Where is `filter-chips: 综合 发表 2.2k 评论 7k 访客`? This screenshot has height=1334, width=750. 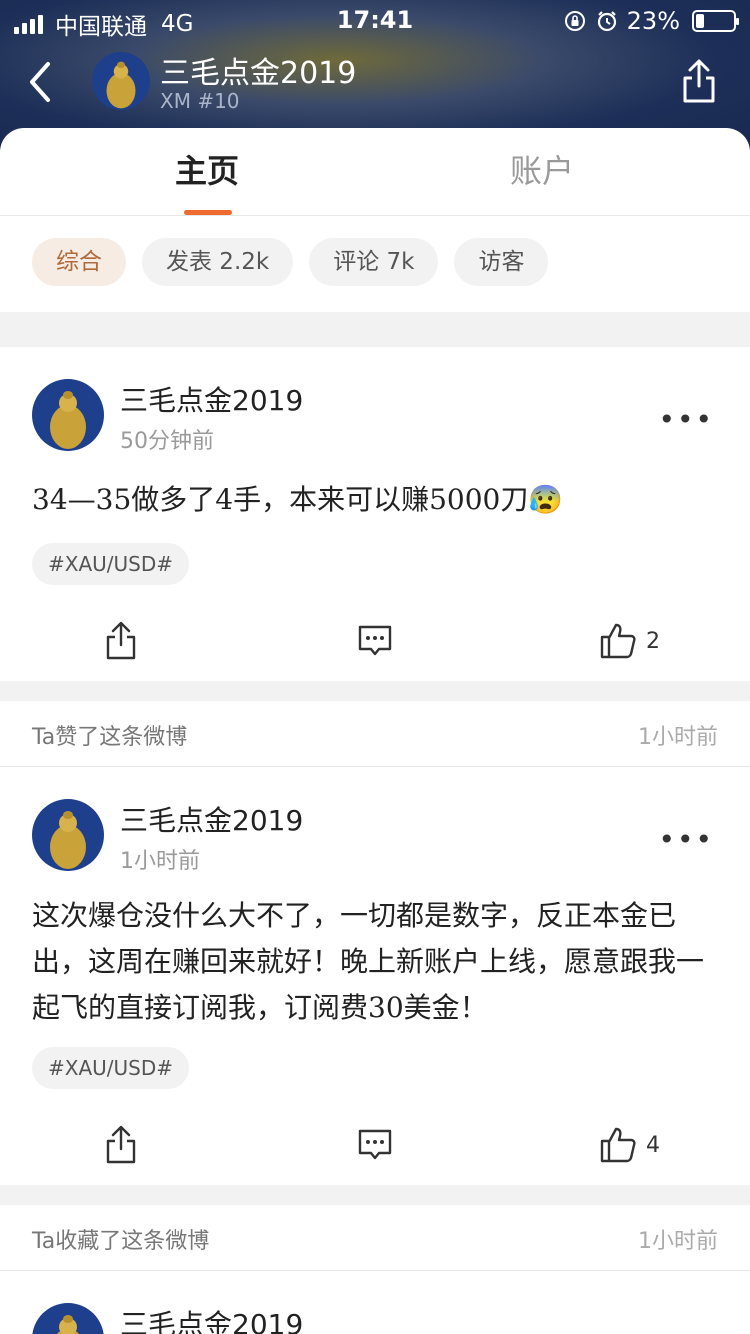 filter-chips: 综合 发表 2.2k 评论 7k 访客 is located at coordinates (290, 262).